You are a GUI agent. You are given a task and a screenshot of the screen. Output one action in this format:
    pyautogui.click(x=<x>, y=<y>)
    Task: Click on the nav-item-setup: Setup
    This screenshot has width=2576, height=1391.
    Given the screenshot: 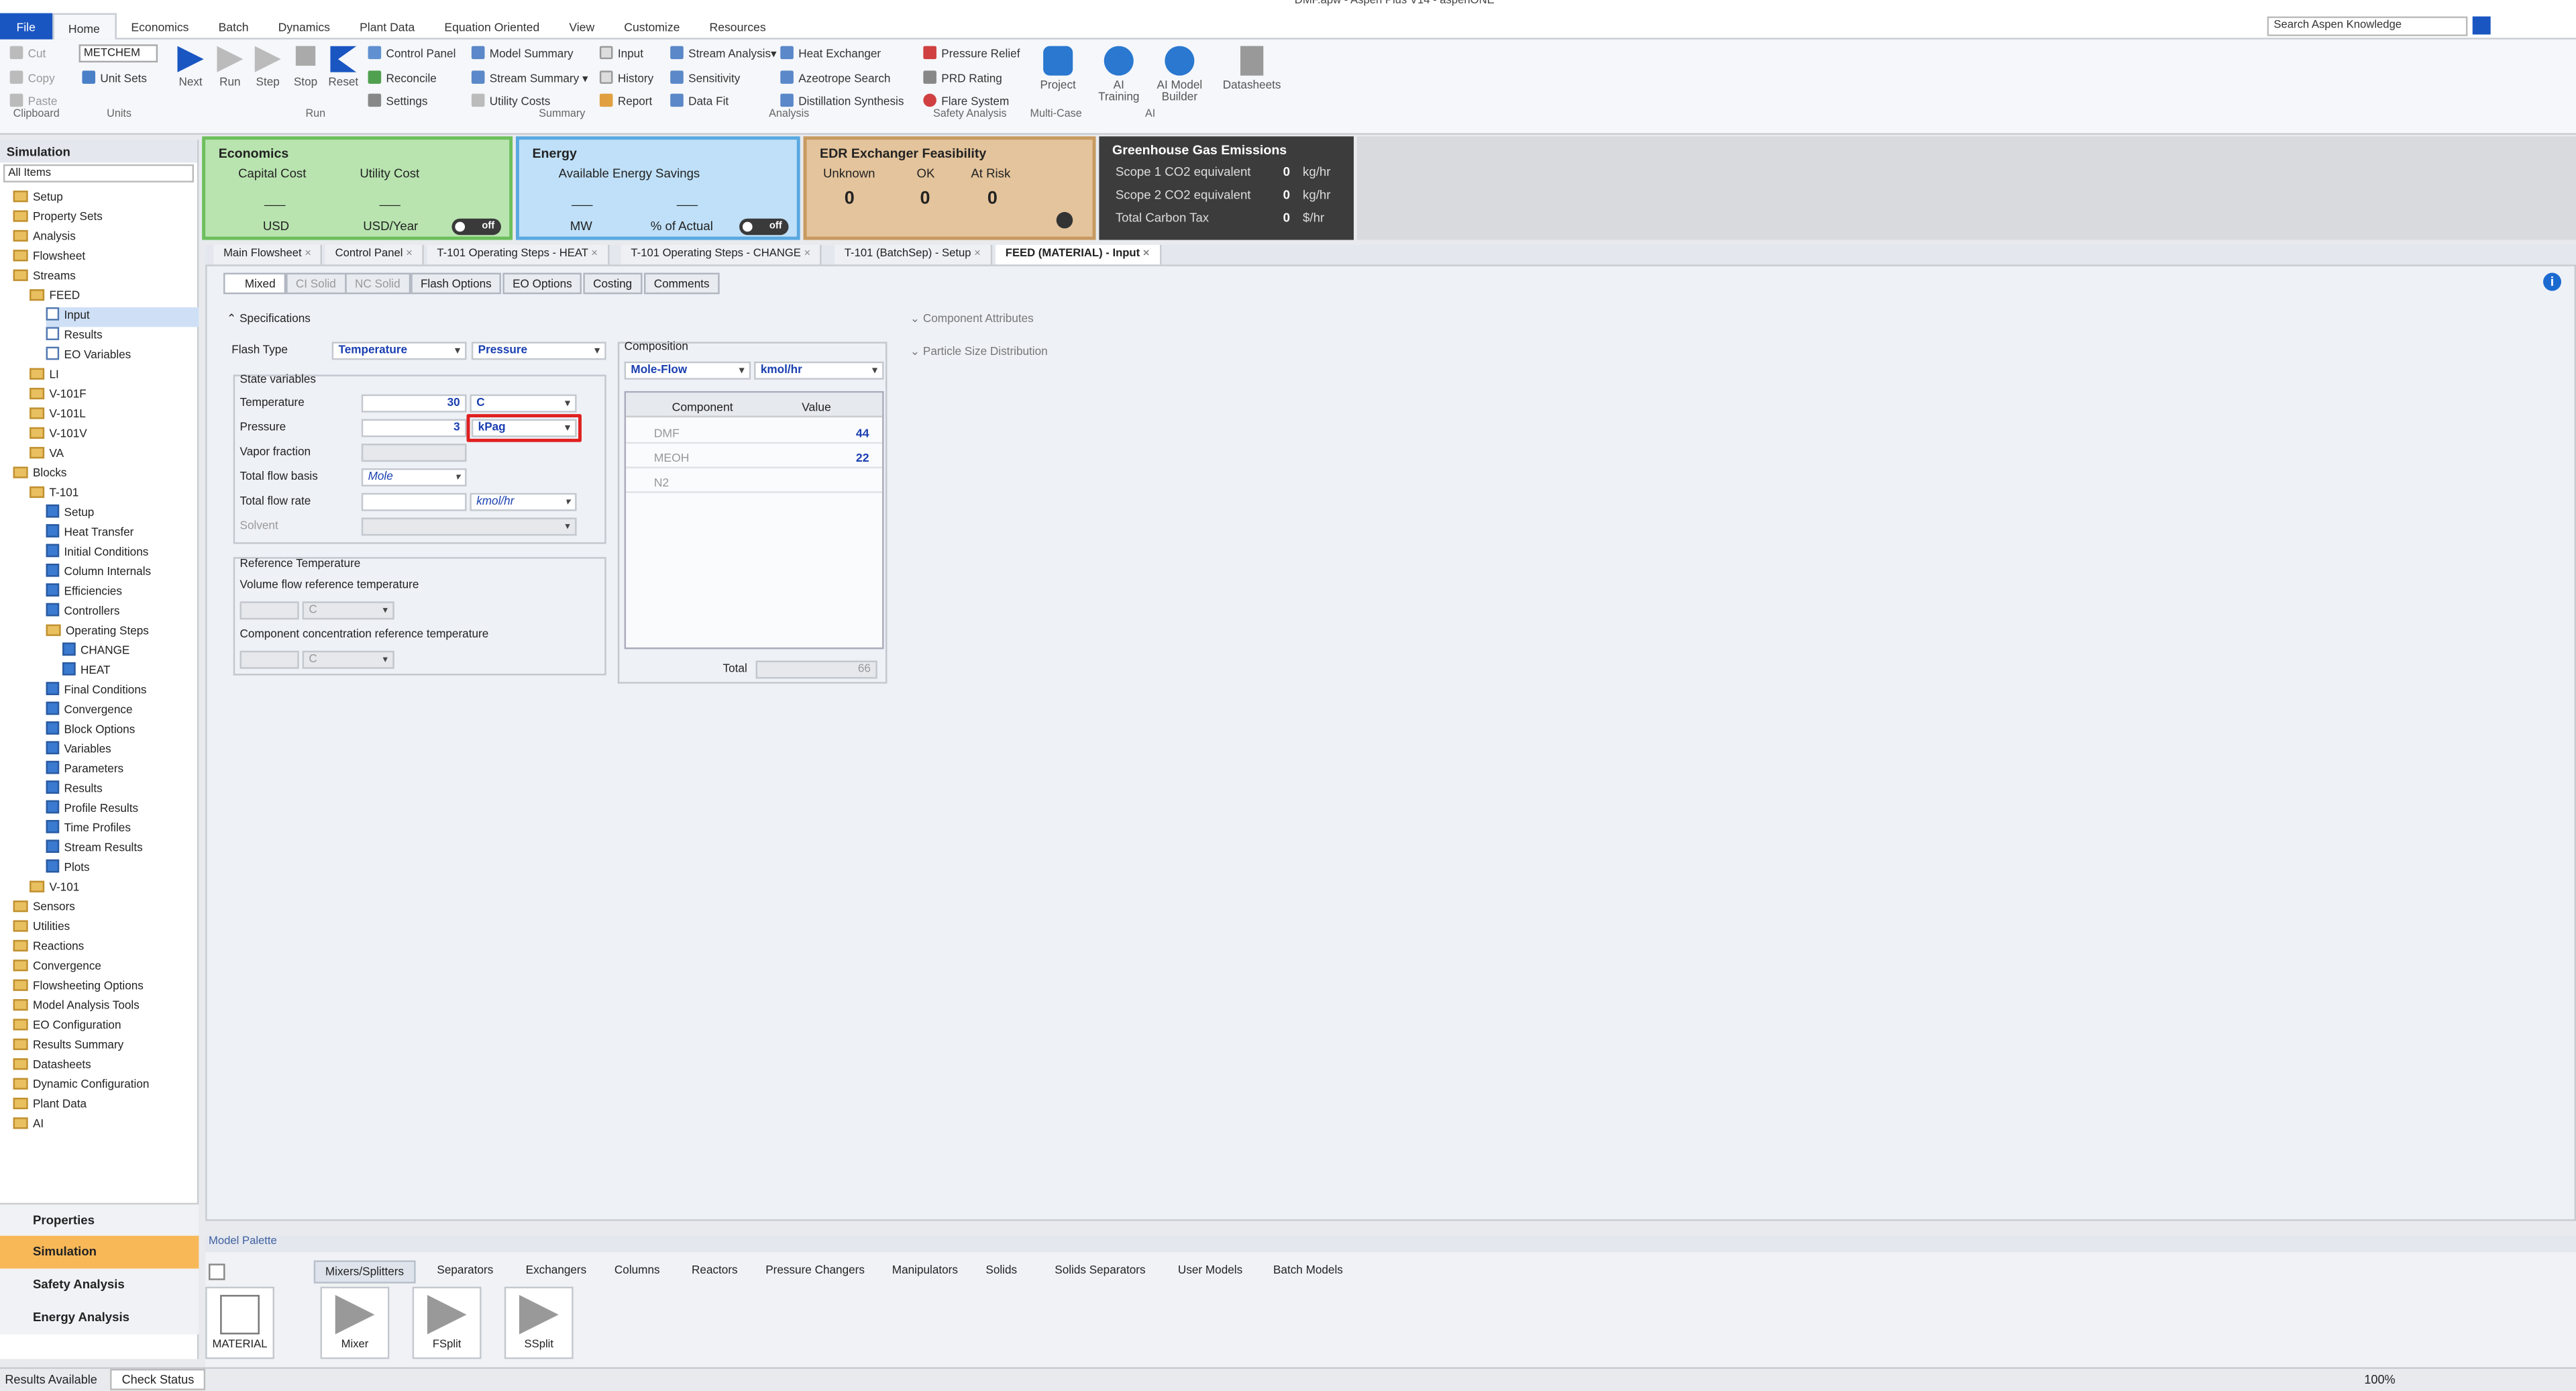 What is the action you would take?
    pyautogui.click(x=38, y=199)
    